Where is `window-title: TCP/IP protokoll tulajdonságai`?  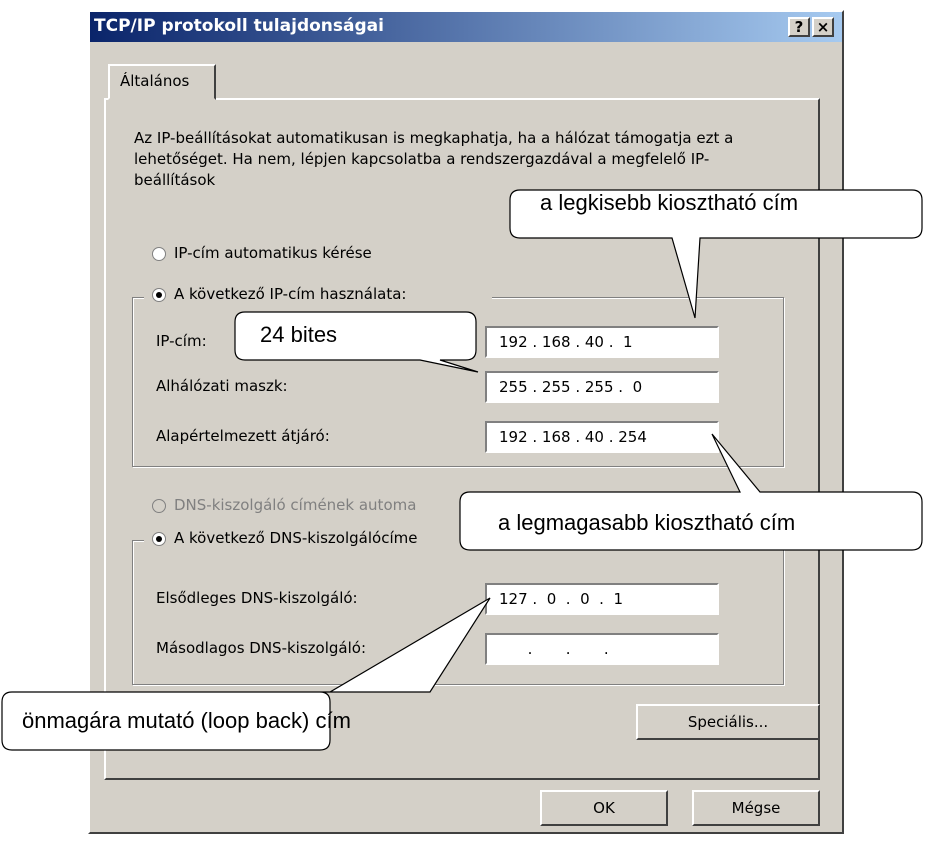 window-title: TCP/IP protokoll tulajdonságai is located at coordinates (239, 26).